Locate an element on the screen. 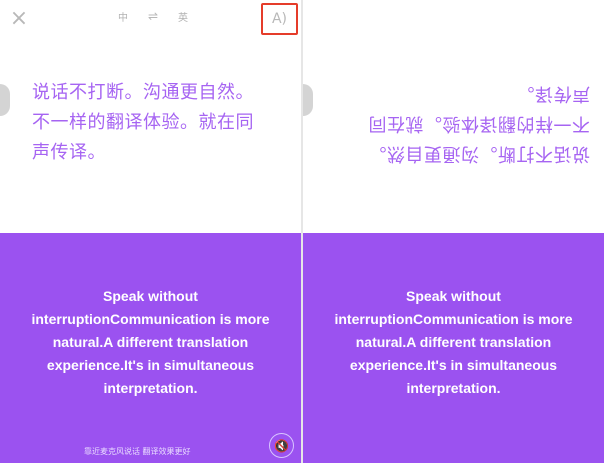  swap-icon: ⇌ is located at coordinates (153, 16).